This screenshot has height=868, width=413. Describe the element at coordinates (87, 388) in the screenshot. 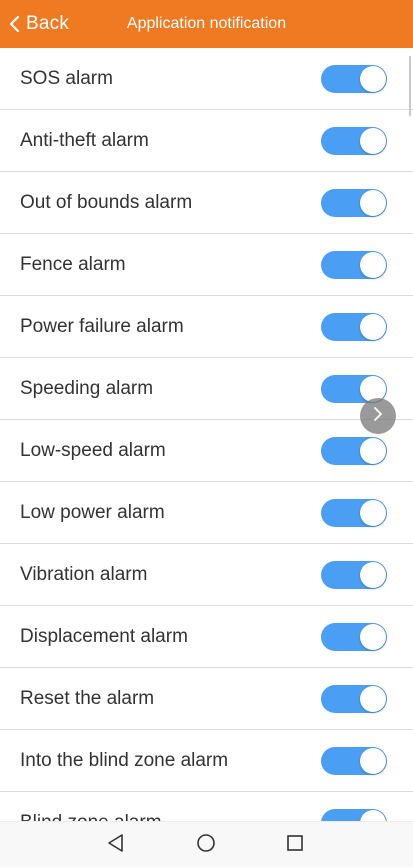

I see `list-item-label: Speeding alarm` at that location.